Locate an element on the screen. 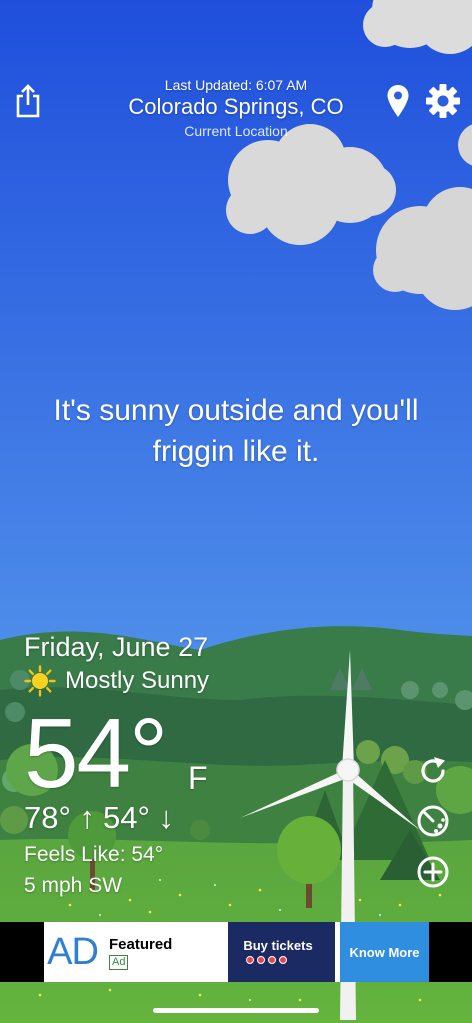  home-indicator is located at coordinates (236, 1010).